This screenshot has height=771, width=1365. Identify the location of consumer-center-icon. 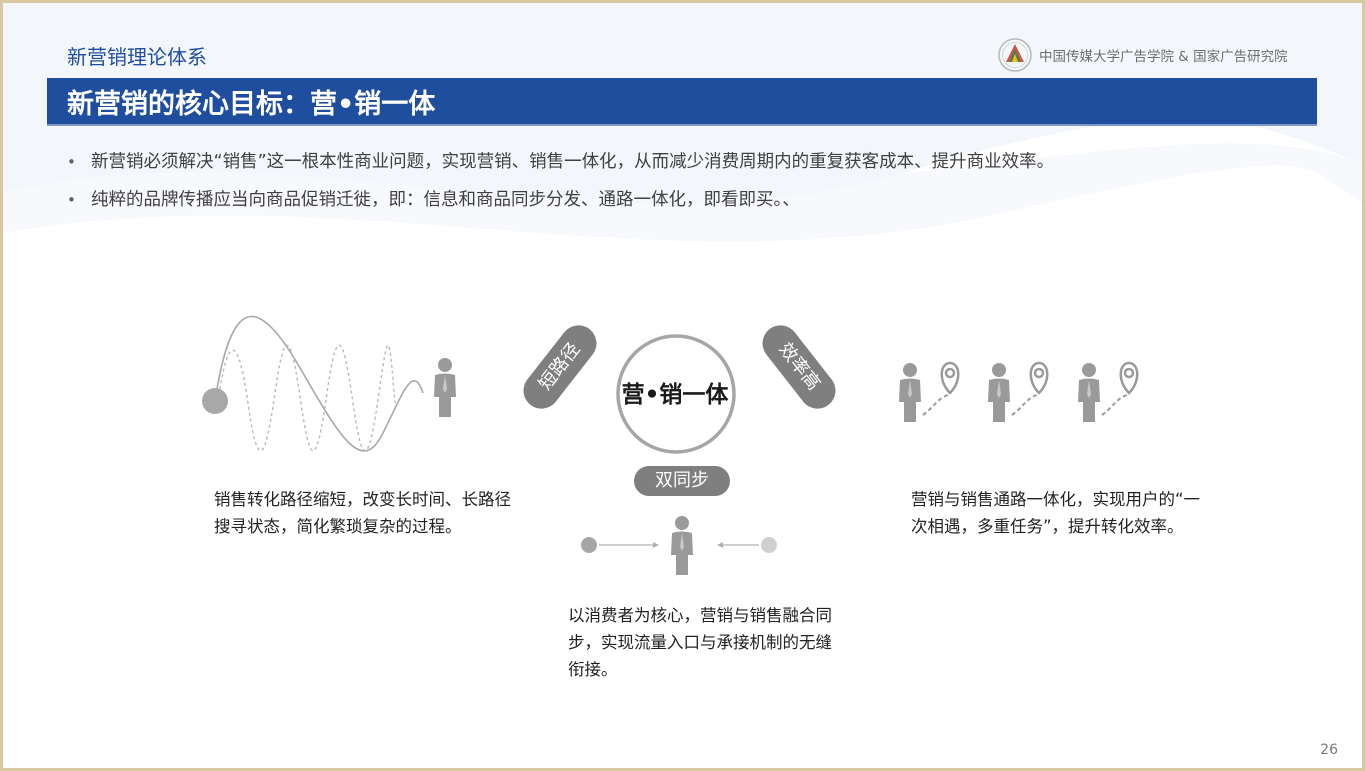
(682, 545).